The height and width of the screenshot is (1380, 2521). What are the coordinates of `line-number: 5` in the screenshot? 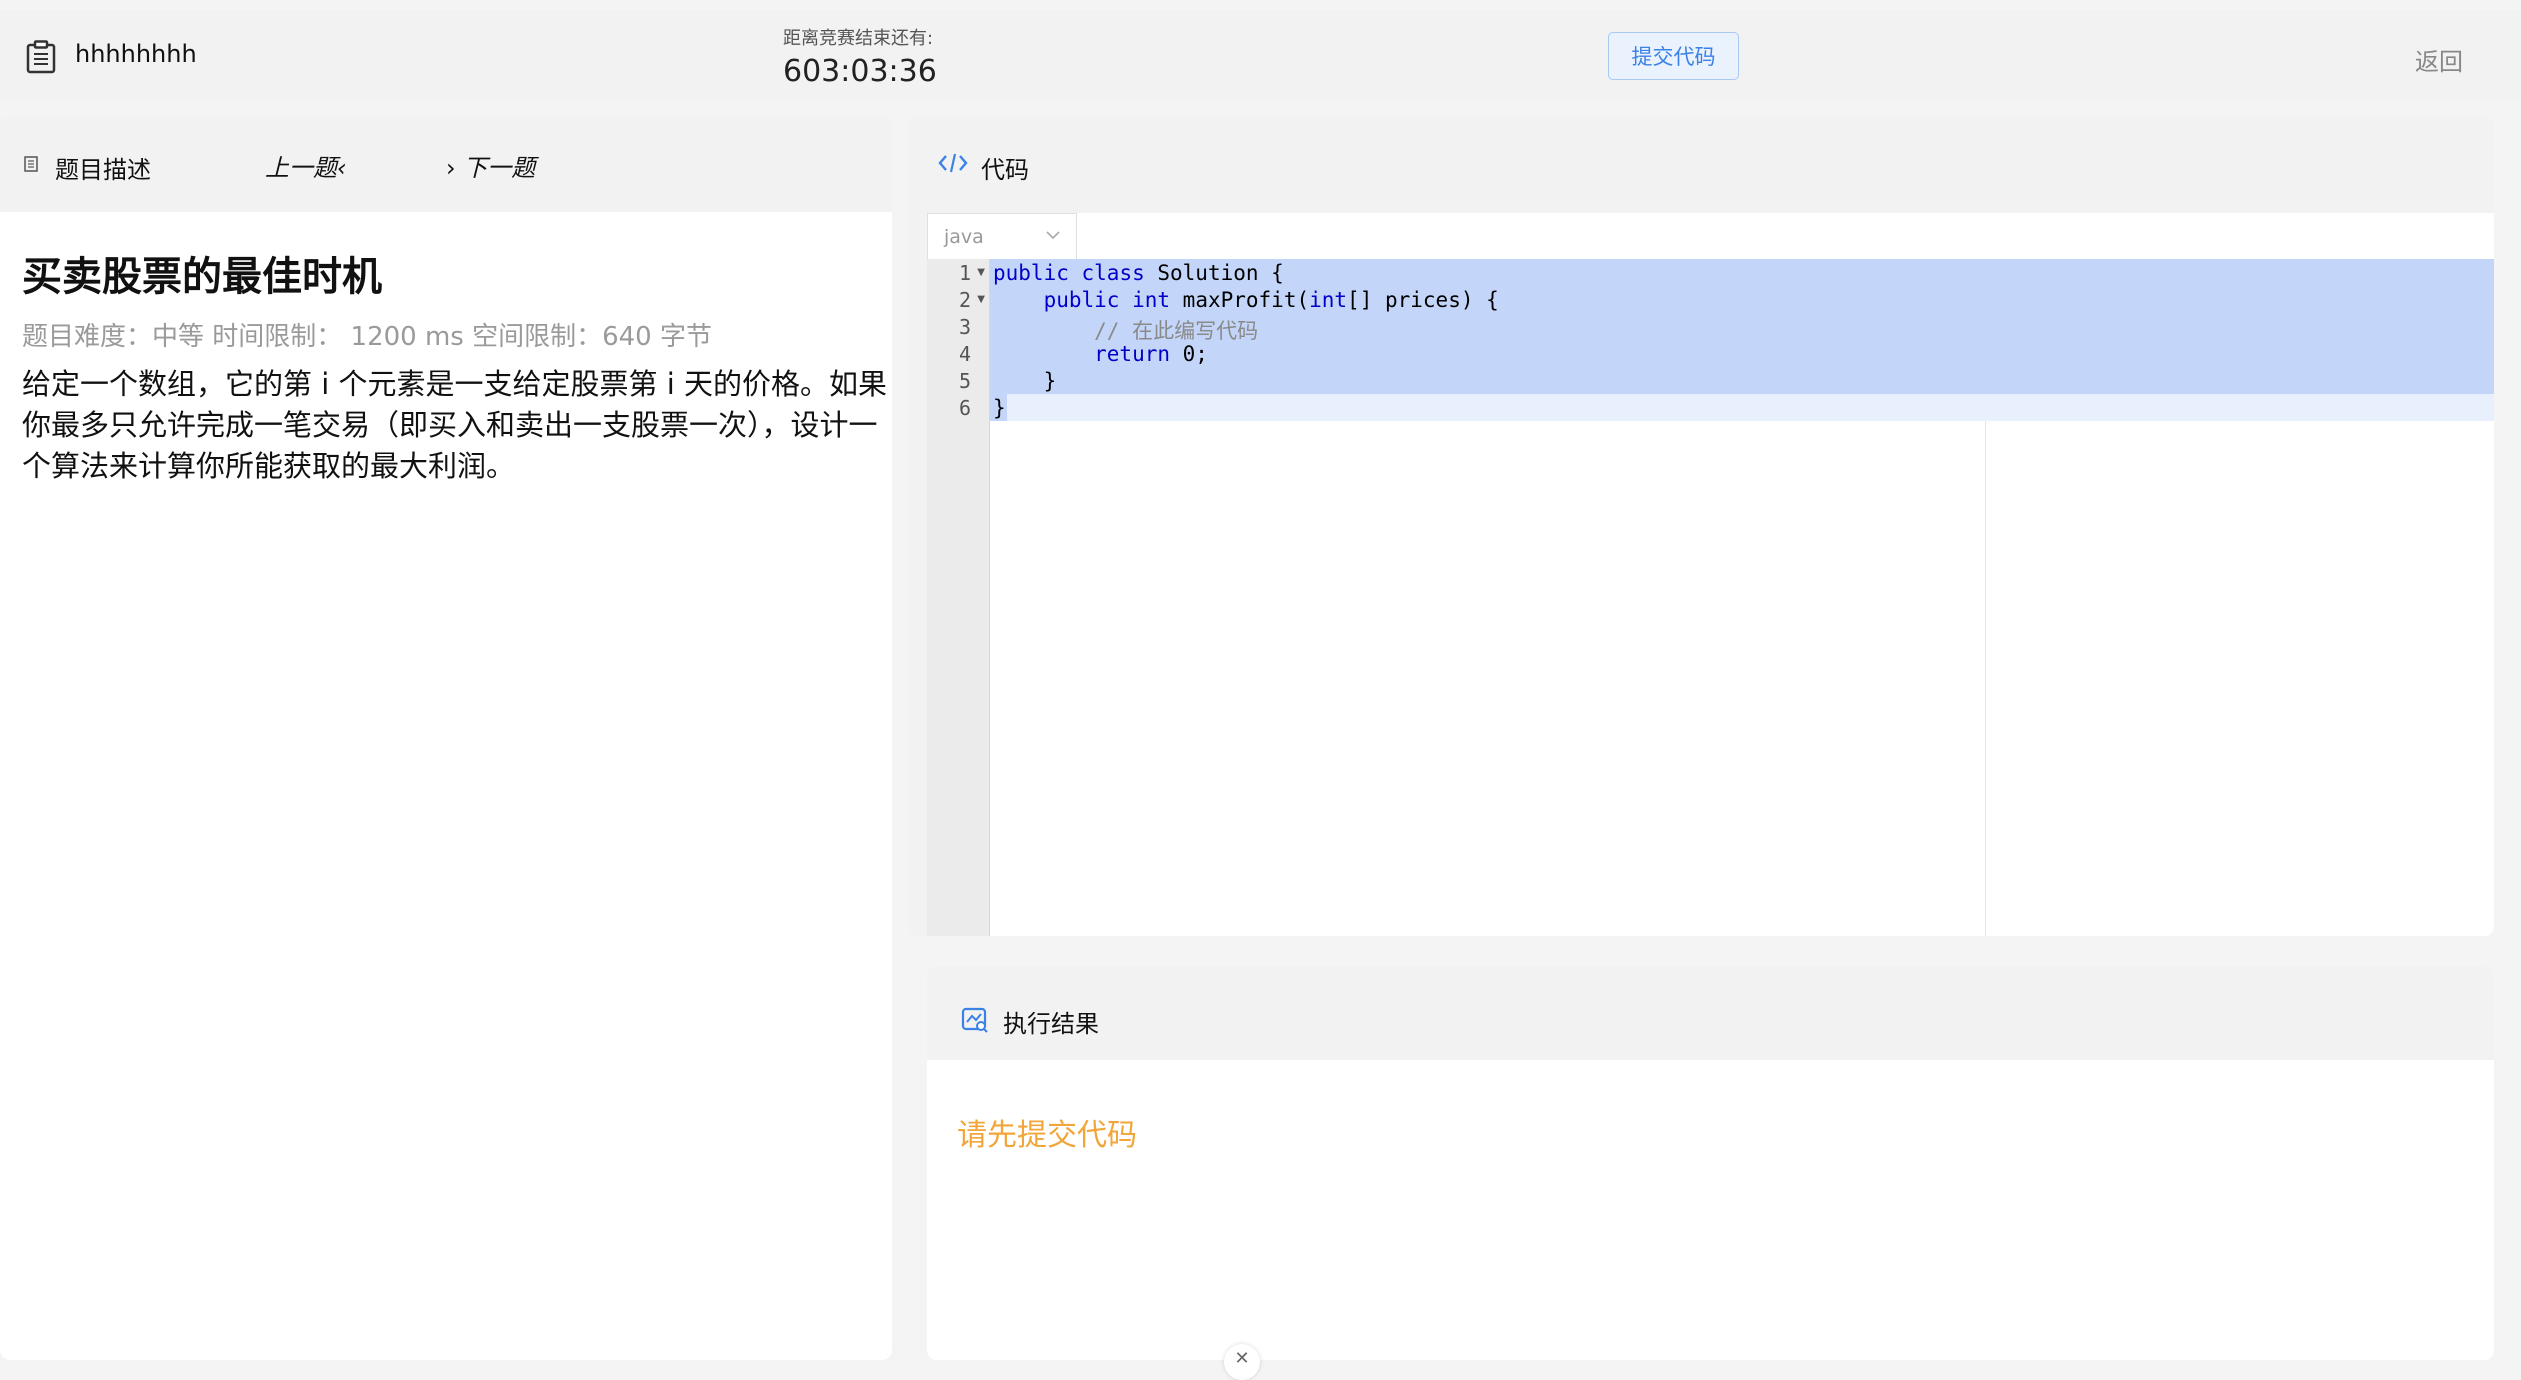 It's located at (964, 381).